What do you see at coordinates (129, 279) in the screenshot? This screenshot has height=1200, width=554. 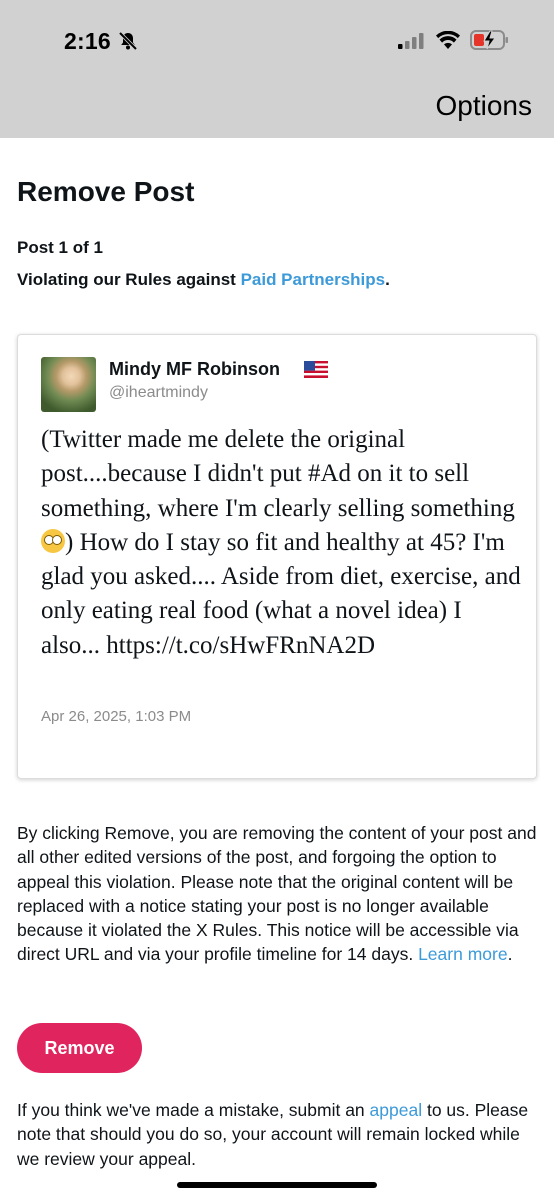 I see `violation-prefix: Violating our Rules against` at bounding box center [129, 279].